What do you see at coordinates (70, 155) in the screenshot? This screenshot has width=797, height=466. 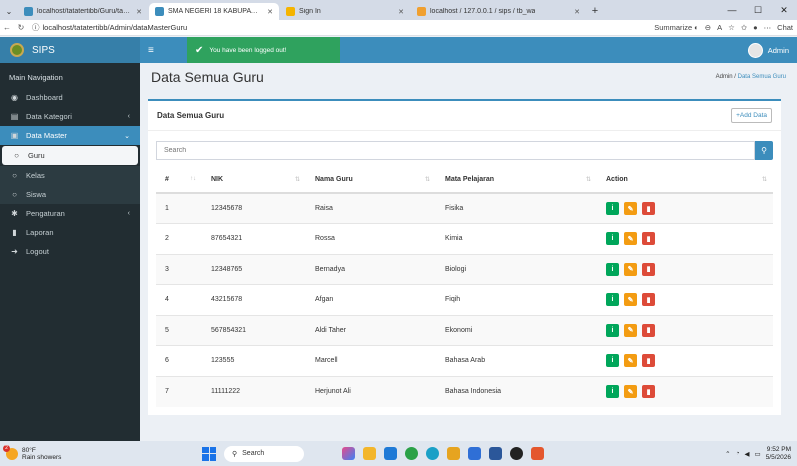 I see `sidebar-item-guru: ○ Guru` at bounding box center [70, 155].